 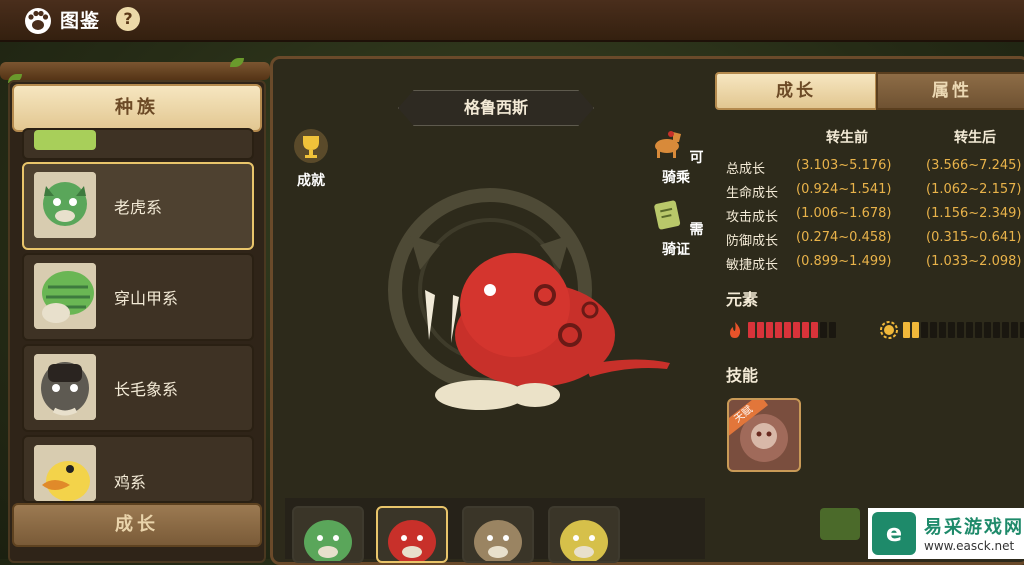 I want to click on column-after-rebirth: 转生后, so click(x=975, y=138).